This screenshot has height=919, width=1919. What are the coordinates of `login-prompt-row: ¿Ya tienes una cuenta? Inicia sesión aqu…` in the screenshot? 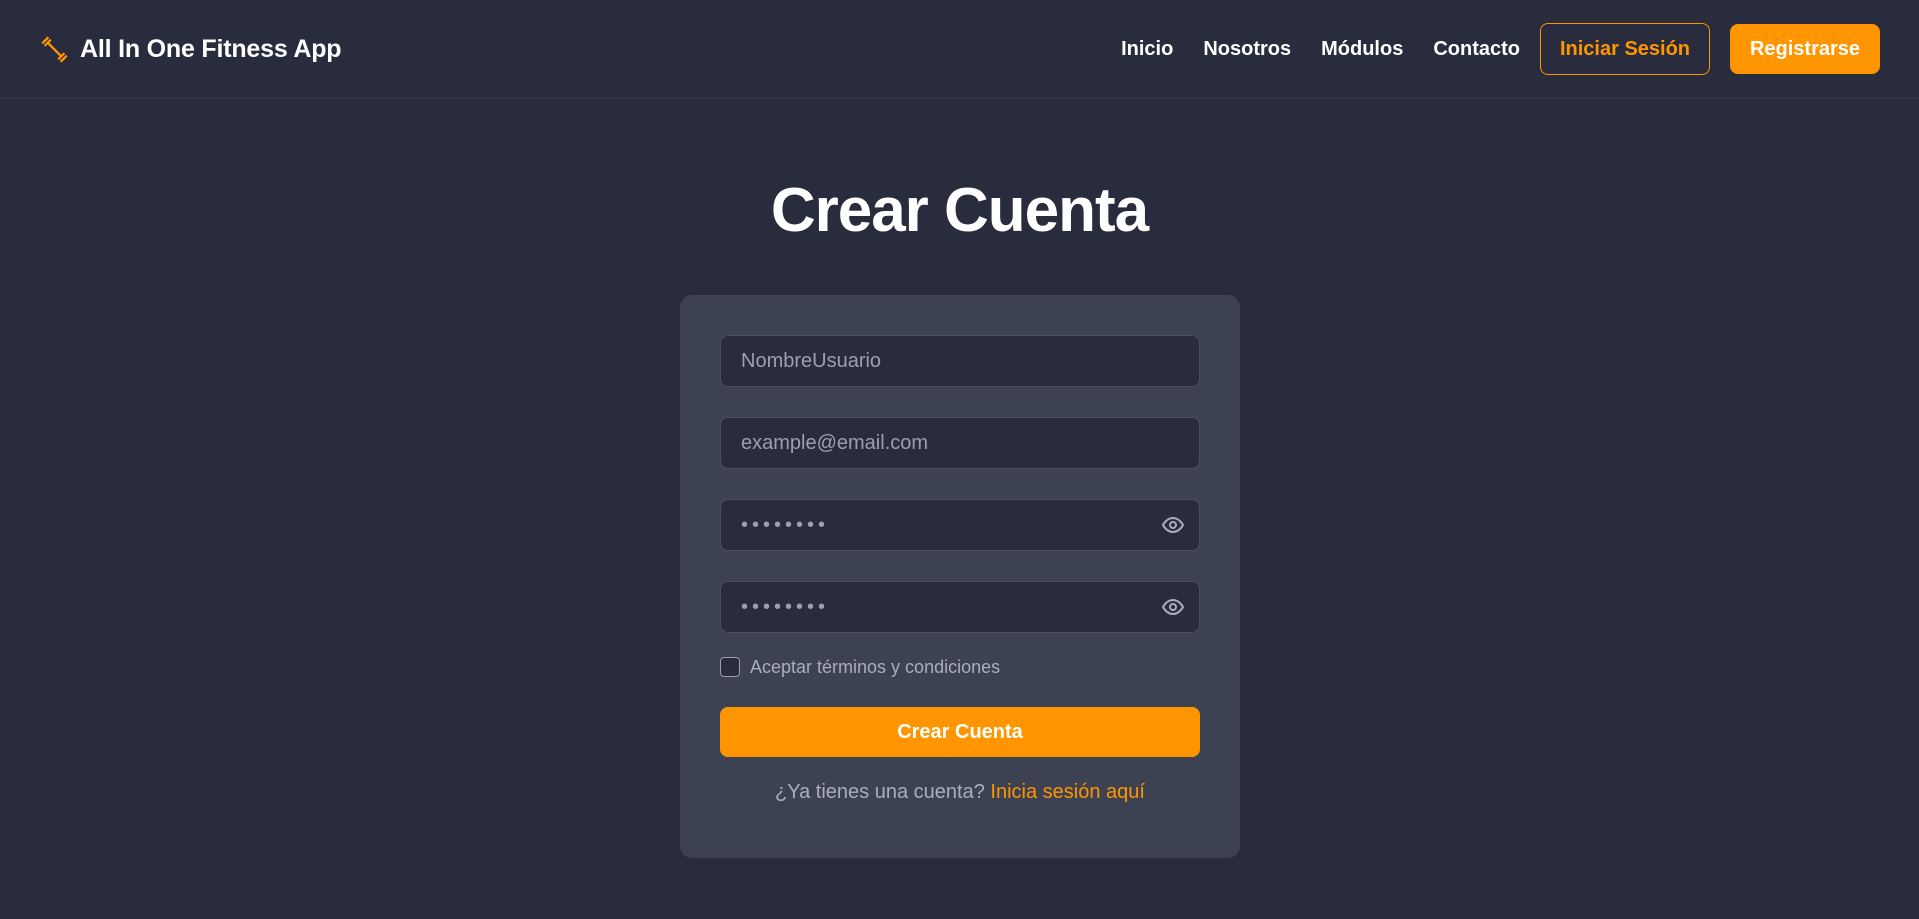 It's located at (960, 792).